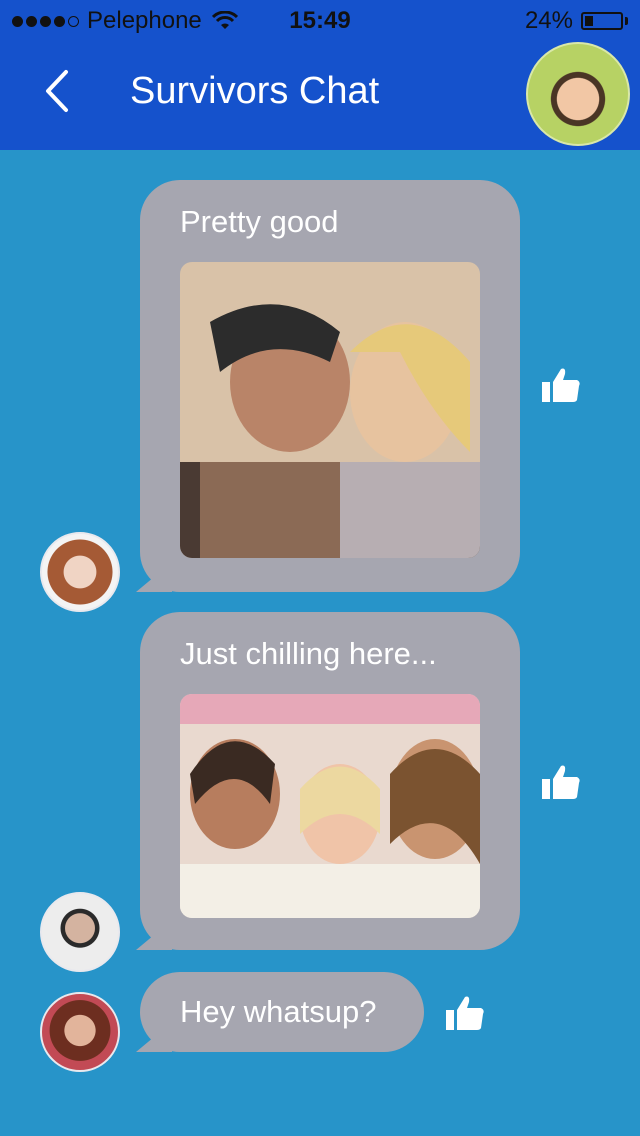  What do you see at coordinates (320, 20) in the screenshot?
I see `status-bar: Pelephone 15:49 24%` at bounding box center [320, 20].